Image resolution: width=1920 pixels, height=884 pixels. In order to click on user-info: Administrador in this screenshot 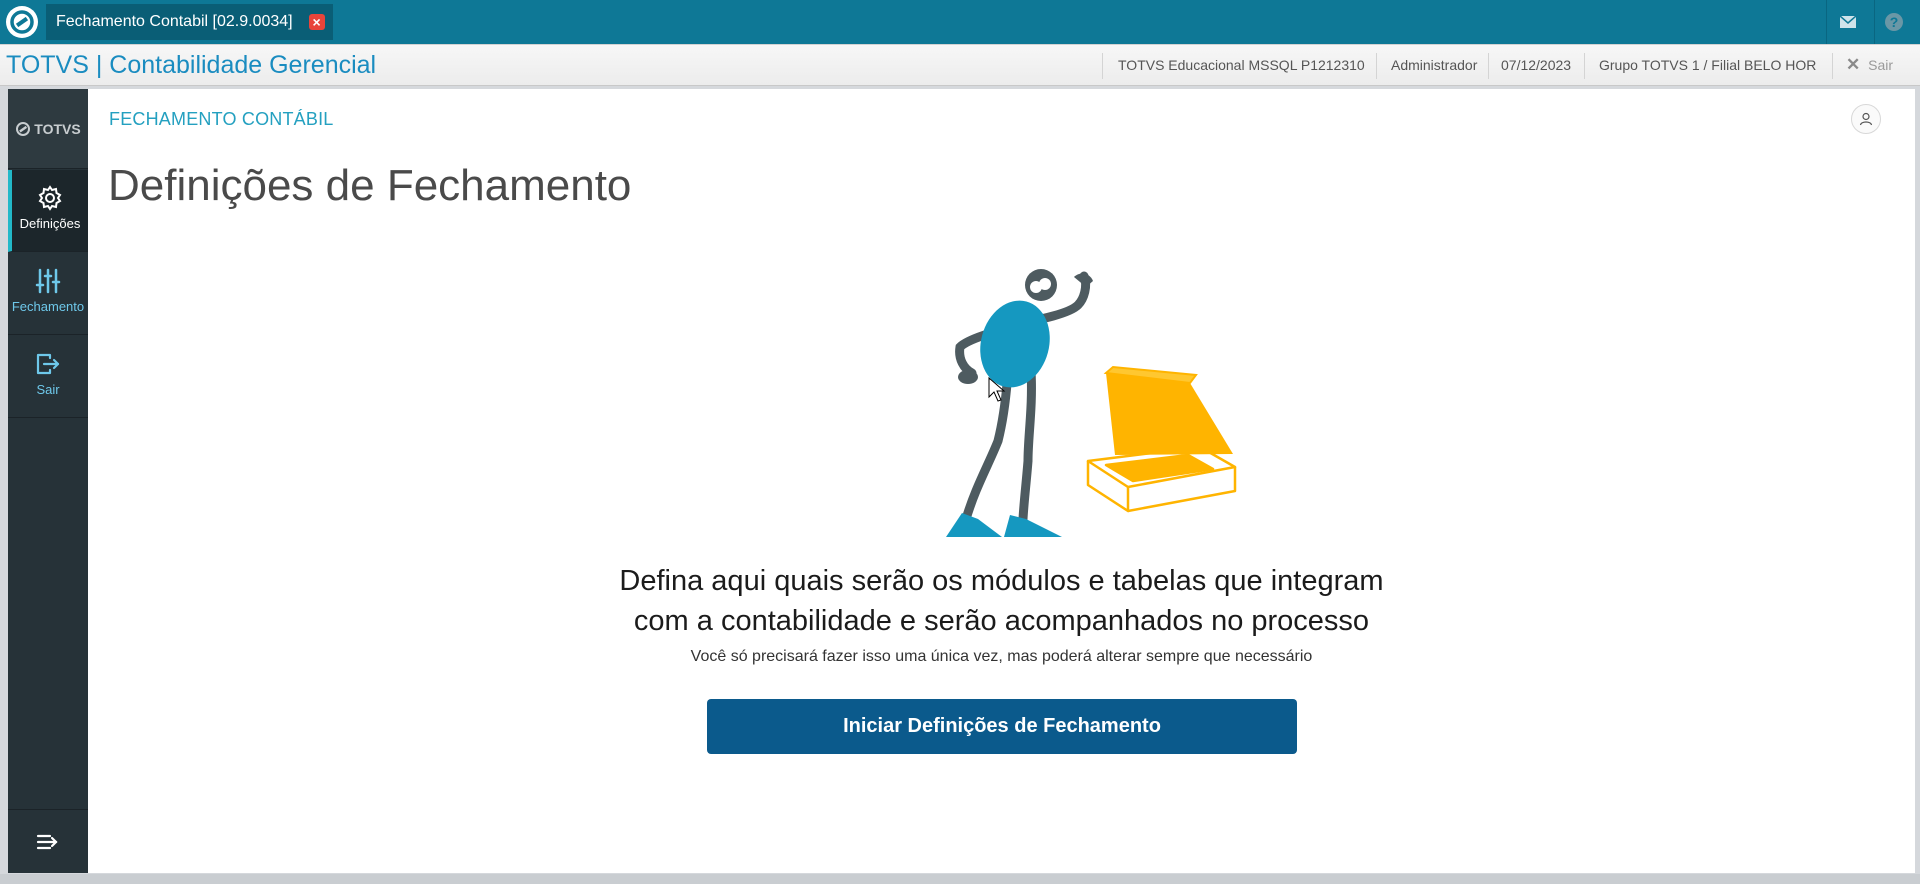, I will do `click(1434, 65)`.